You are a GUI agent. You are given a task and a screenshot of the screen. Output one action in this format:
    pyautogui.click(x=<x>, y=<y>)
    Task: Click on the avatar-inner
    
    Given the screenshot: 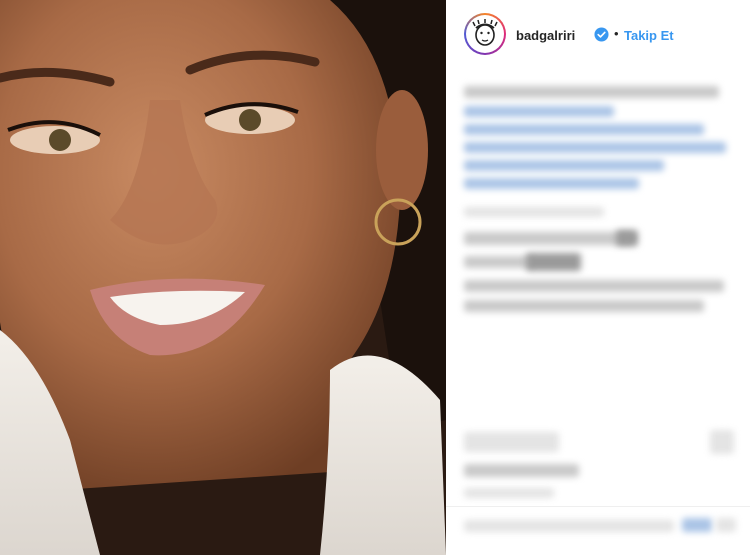 What is the action you would take?
    pyautogui.click(x=485, y=34)
    